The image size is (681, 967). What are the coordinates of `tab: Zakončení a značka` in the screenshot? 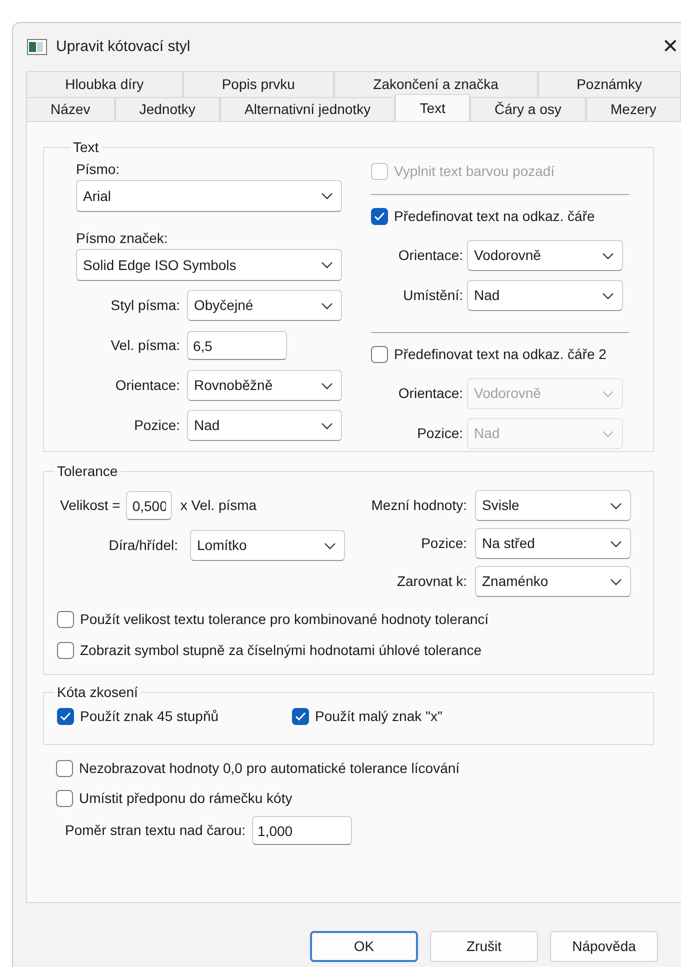 It's located at (436, 84).